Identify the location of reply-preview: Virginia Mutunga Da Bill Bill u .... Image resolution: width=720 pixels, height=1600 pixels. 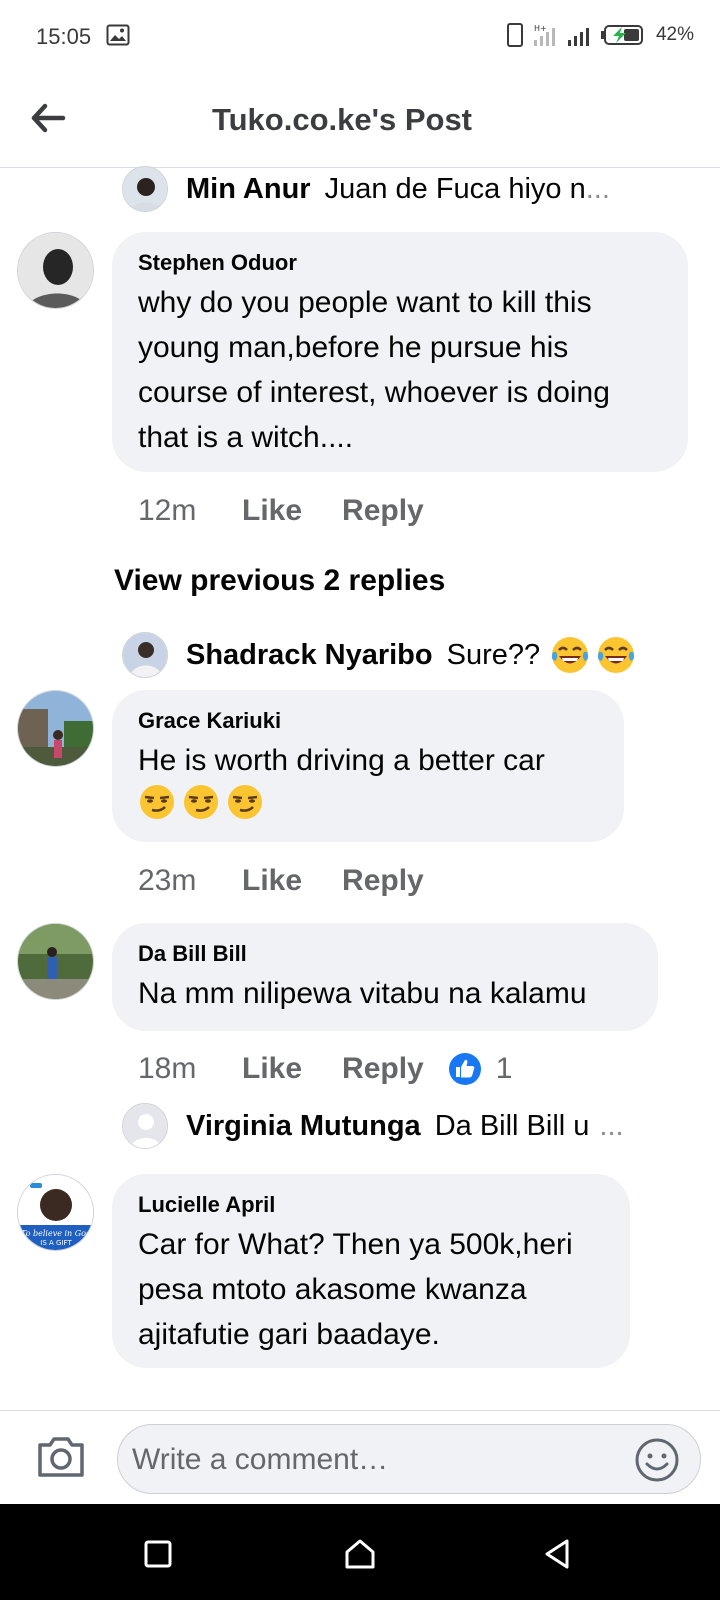
(373, 1126).